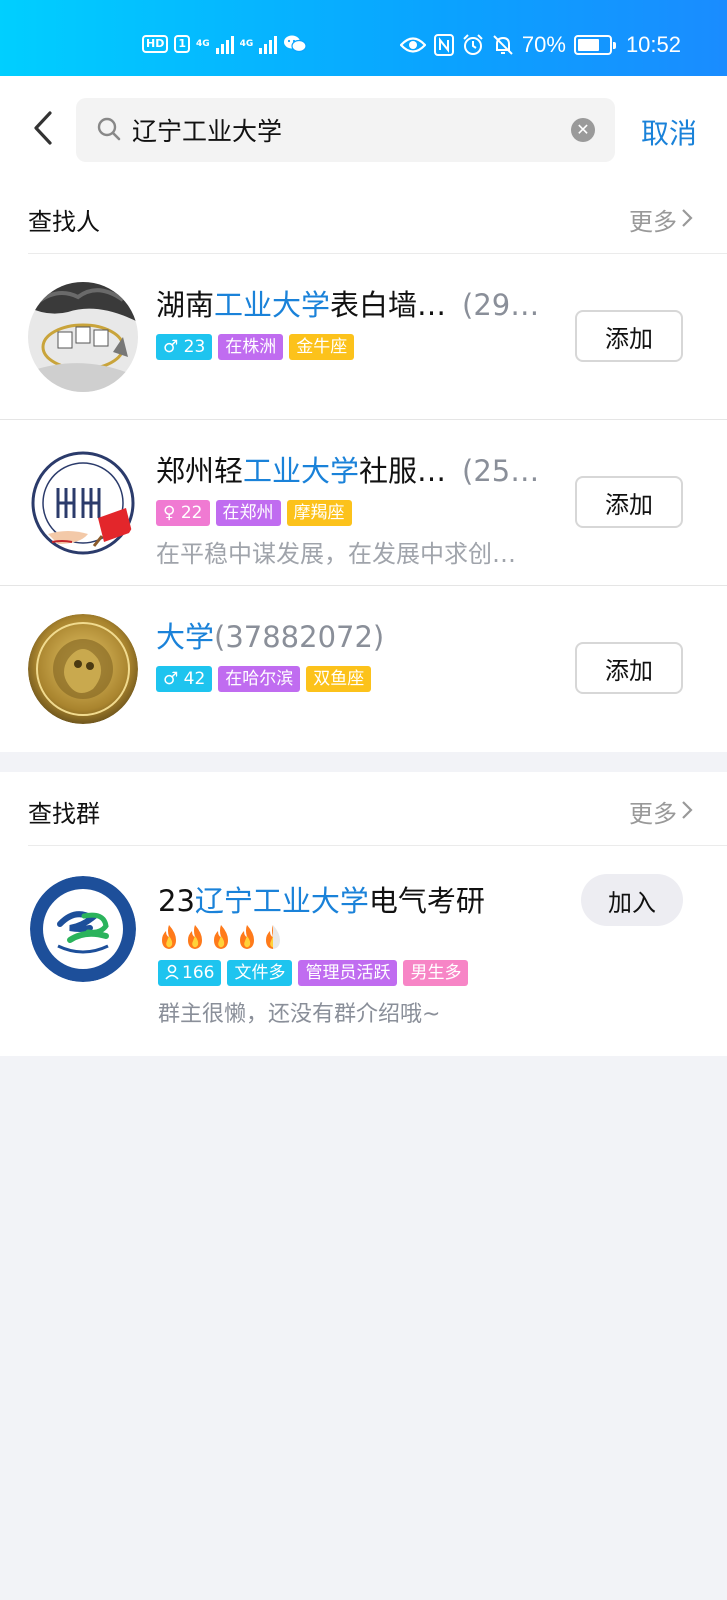 This screenshot has width=727, height=1600. I want to click on signal-icon, so click(224, 44).